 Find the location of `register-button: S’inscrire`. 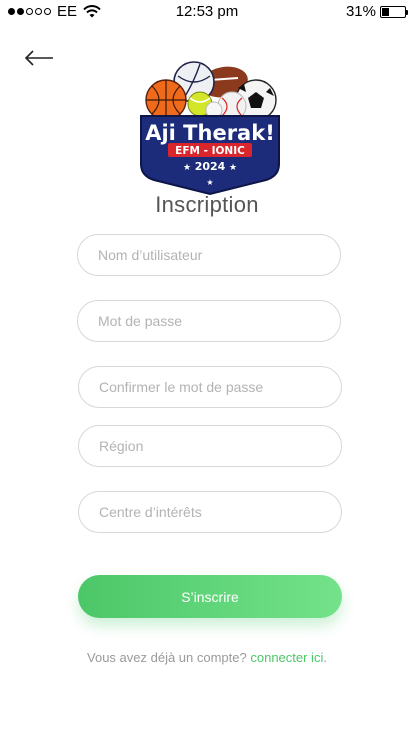

register-button: S’inscrire is located at coordinates (210, 596).